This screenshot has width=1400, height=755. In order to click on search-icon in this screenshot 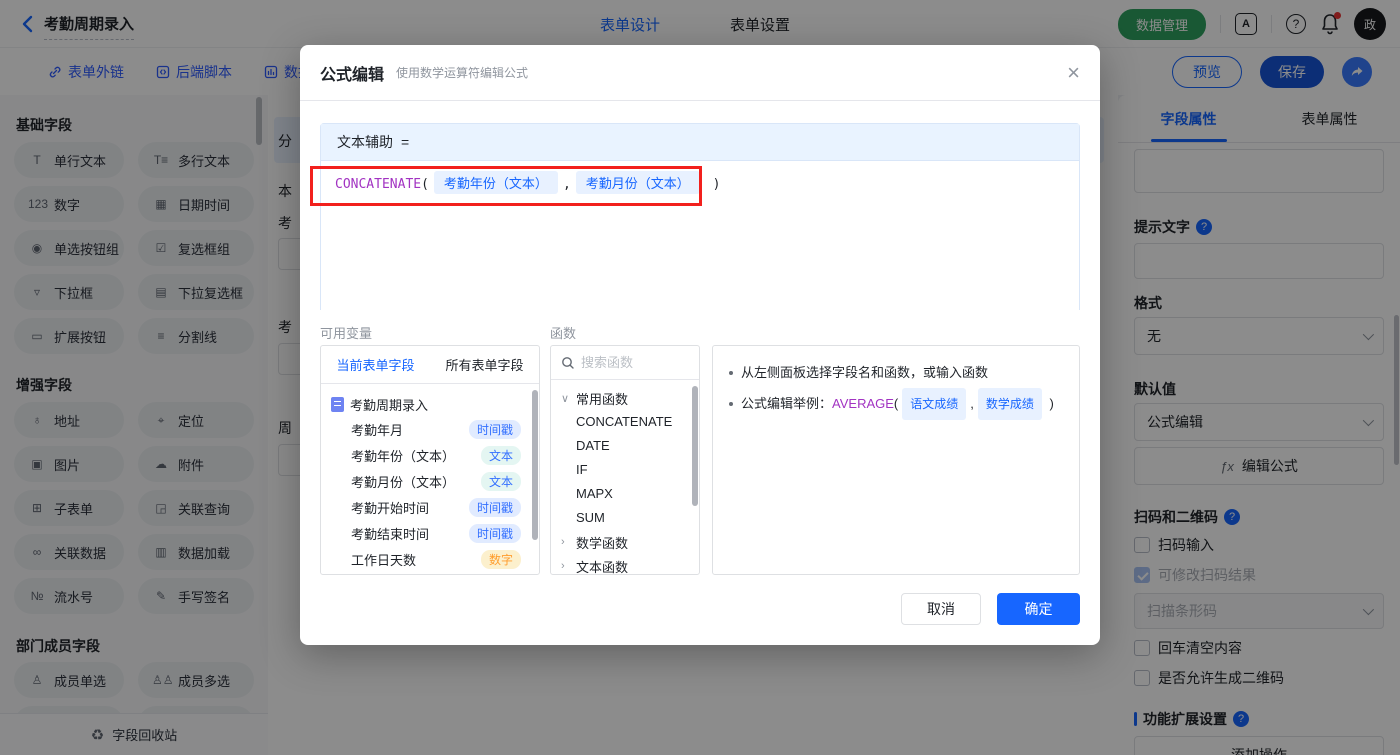, I will do `click(568, 362)`.